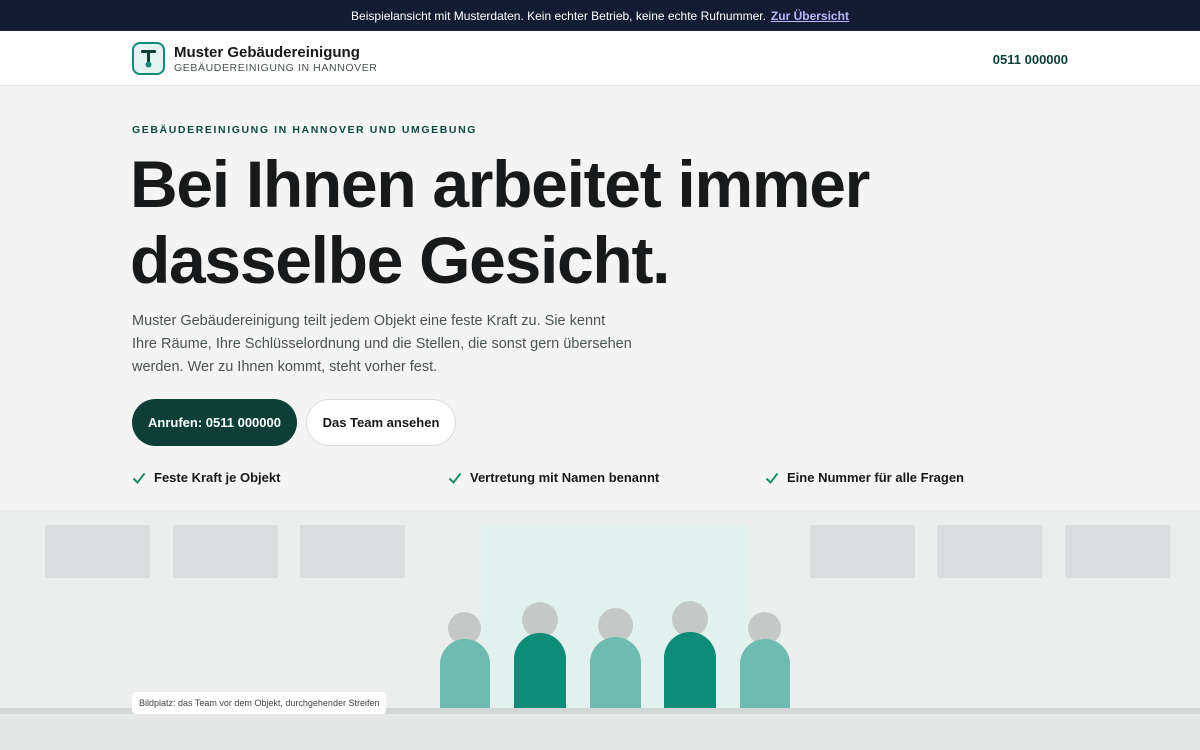  I want to click on brand-name: Muster Gebäudereinigung, so click(267, 52).